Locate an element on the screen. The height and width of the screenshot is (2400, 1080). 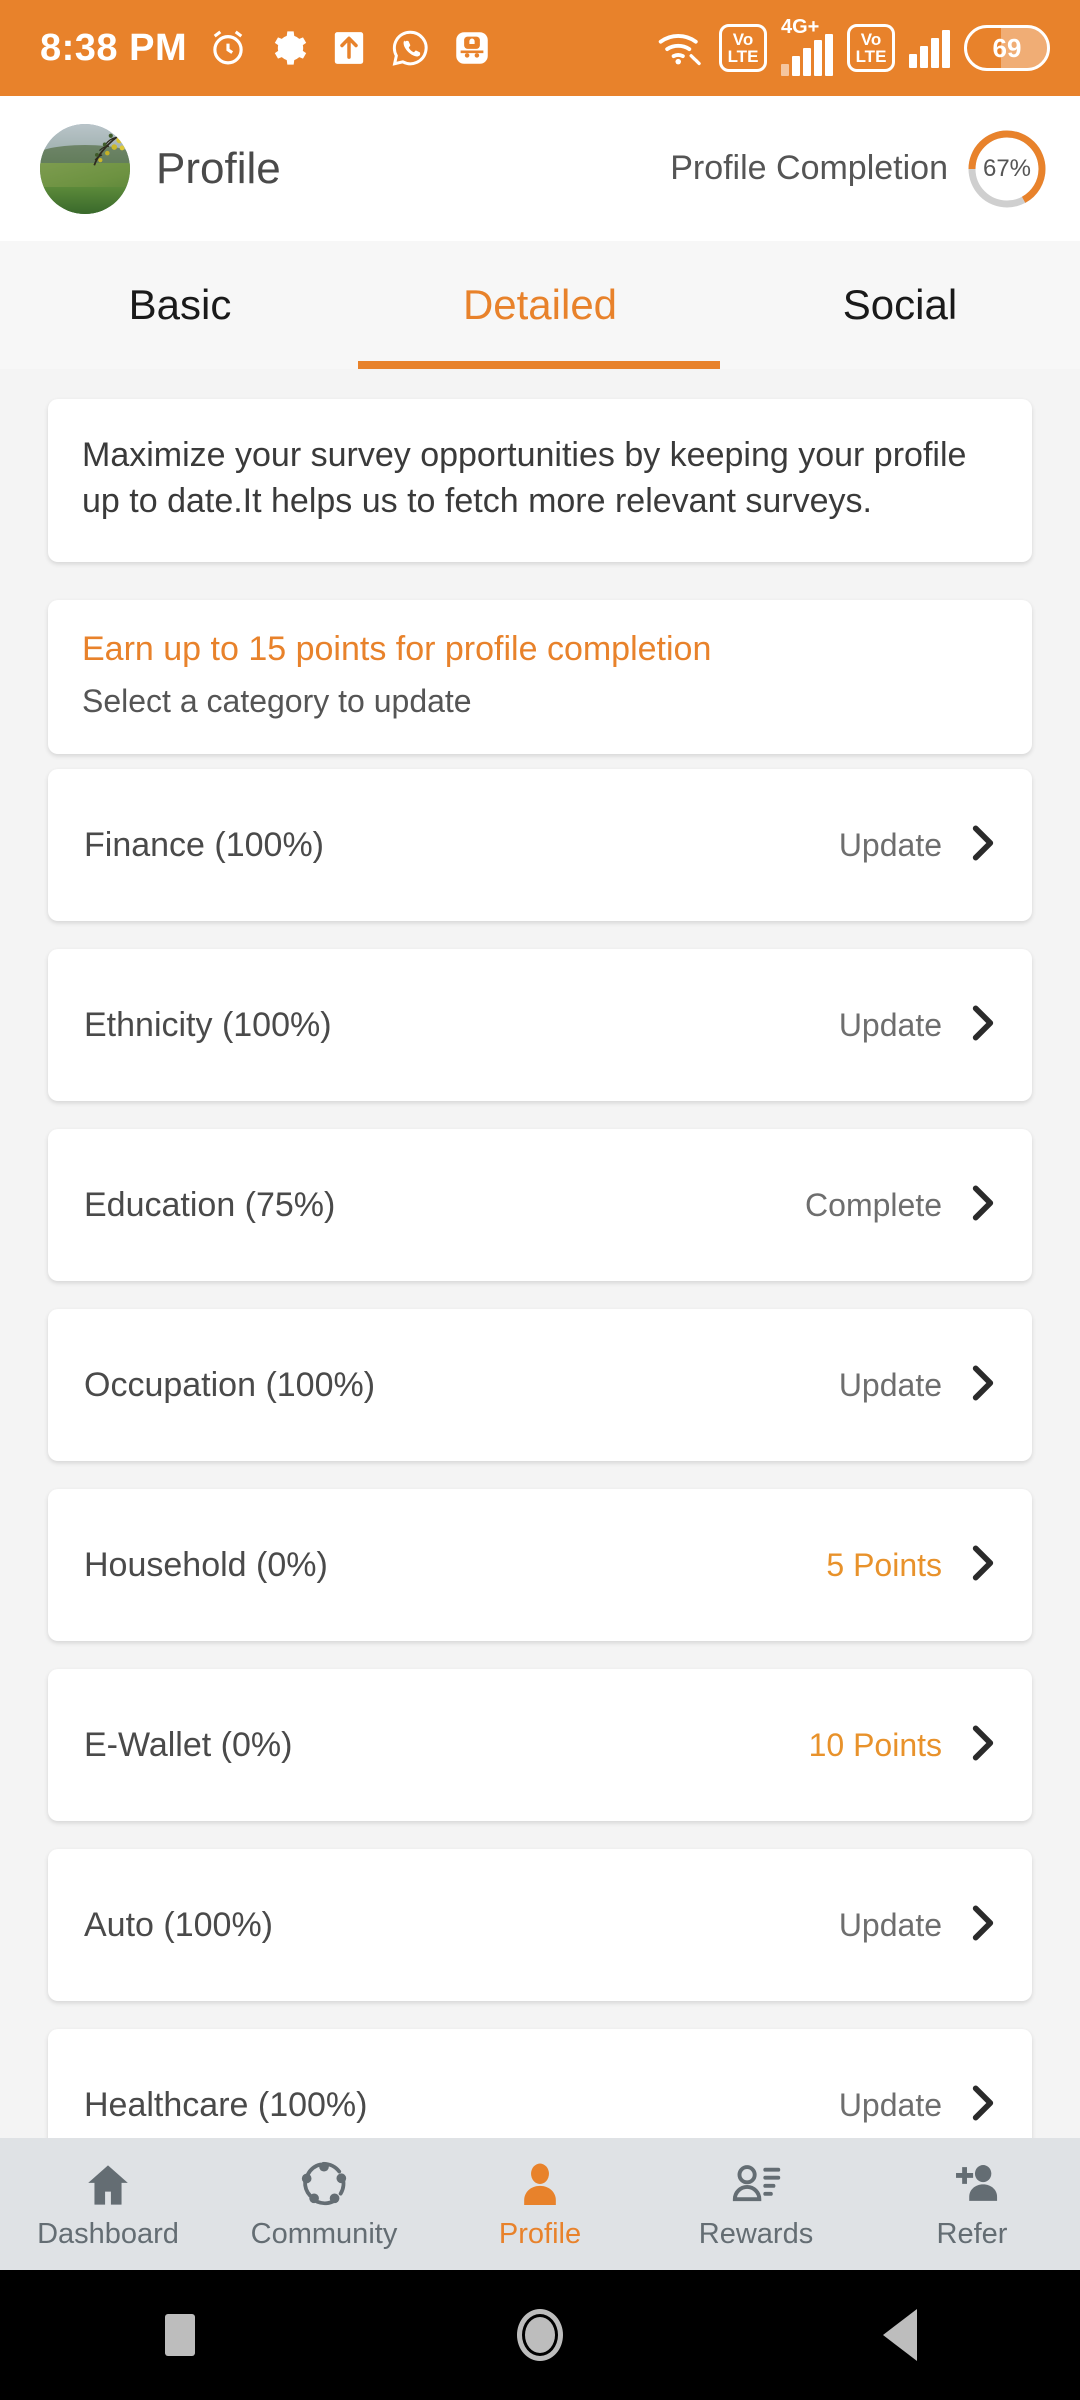
category-label: Household (0%) is located at coordinates (206, 1564).